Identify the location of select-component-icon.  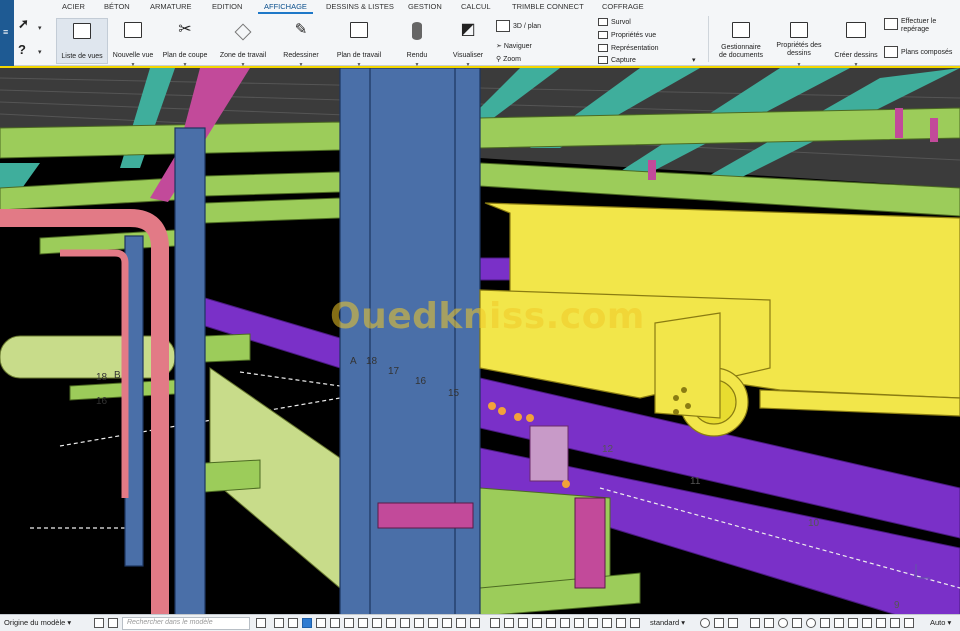
(321, 623).